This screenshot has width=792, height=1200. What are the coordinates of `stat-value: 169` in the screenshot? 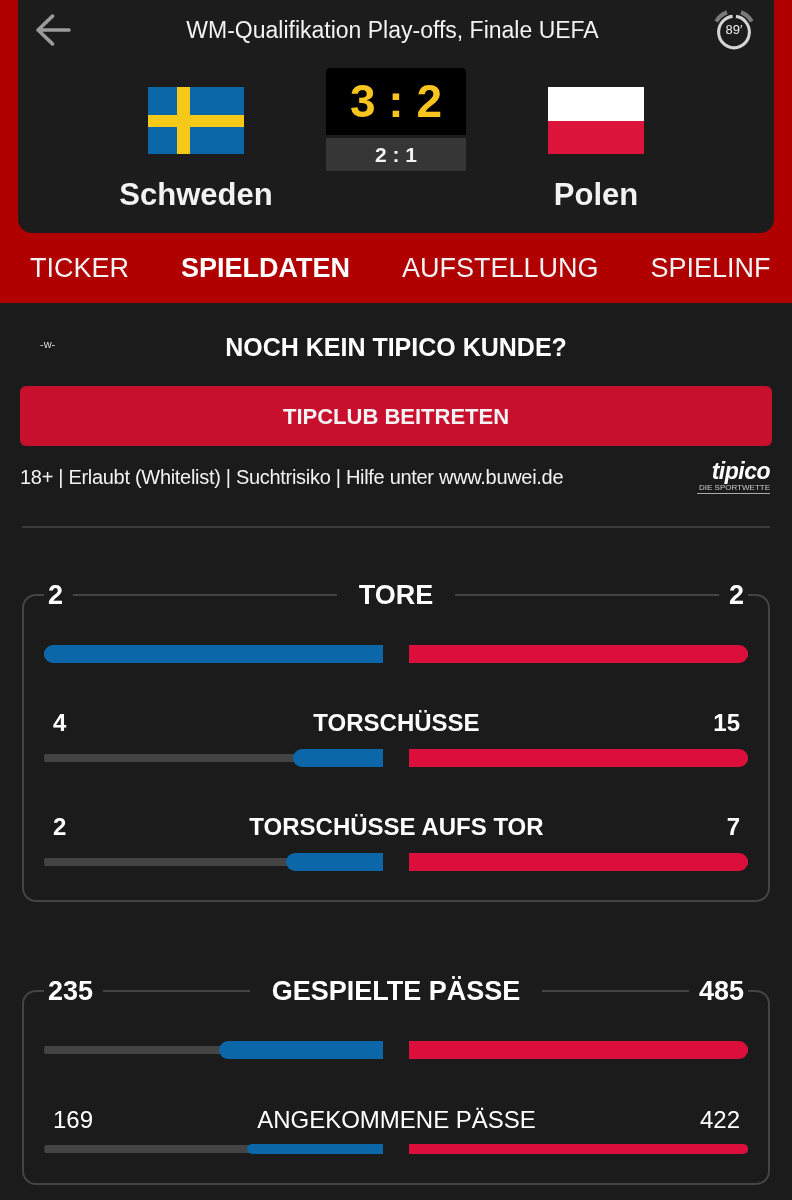 It's located at (73, 1120).